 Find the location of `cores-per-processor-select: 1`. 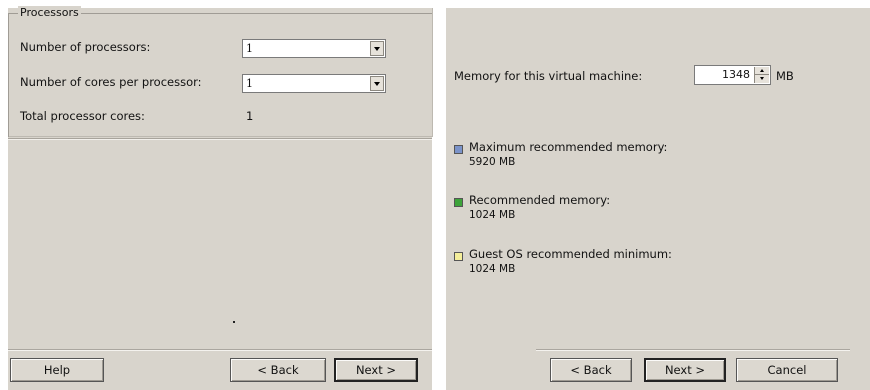

cores-per-processor-select: 1 is located at coordinates (314, 83).